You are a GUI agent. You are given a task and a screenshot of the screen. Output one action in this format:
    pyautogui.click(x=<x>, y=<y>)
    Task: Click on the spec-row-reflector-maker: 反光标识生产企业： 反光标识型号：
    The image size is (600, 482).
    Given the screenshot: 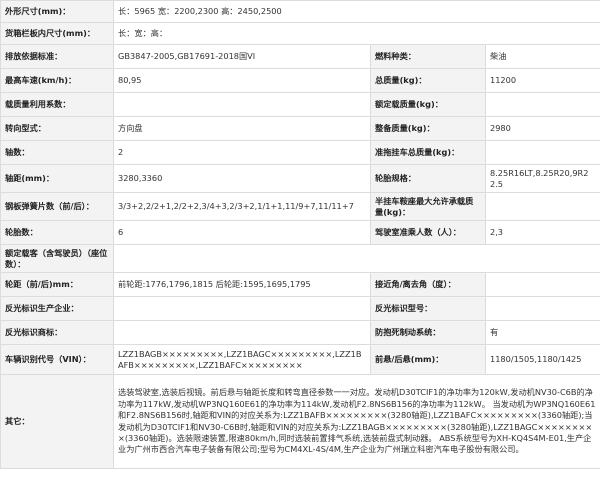 What is the action you would take?
    pyautogui.click(x=300, y=308)
    